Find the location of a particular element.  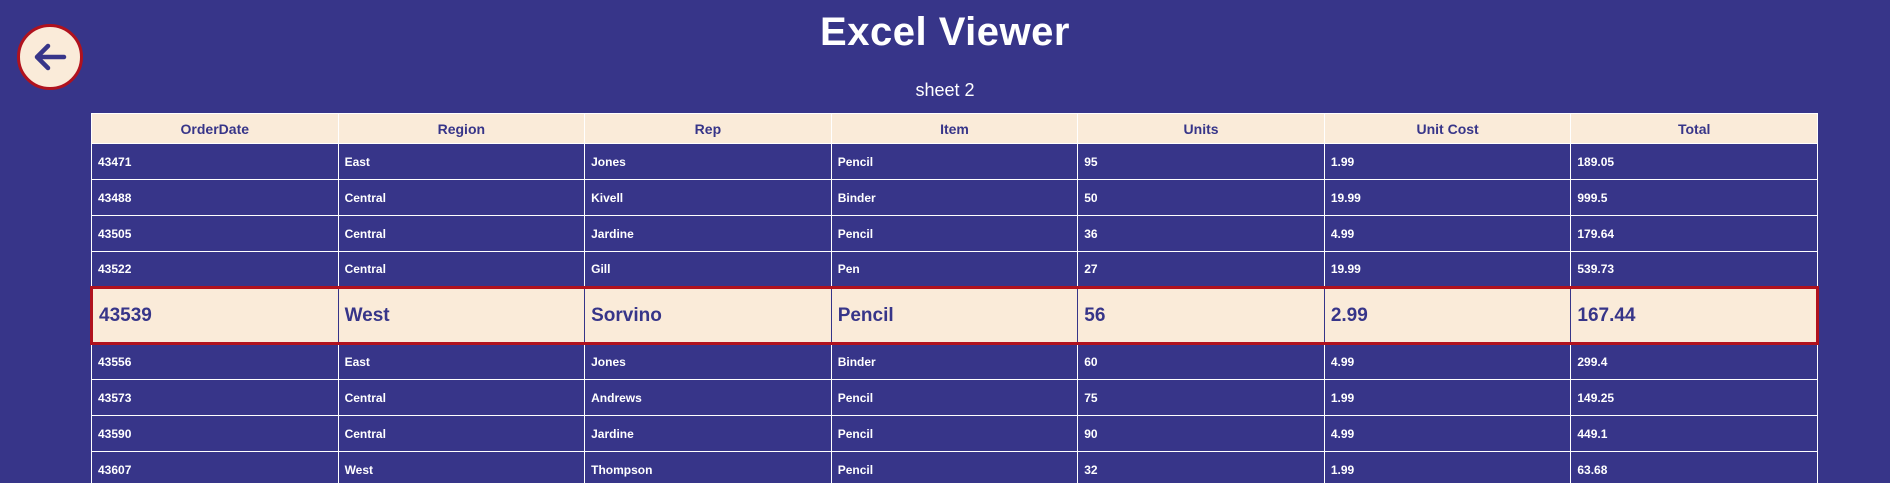

table-cell: 63.68 is located at coordinates (1694, 467).